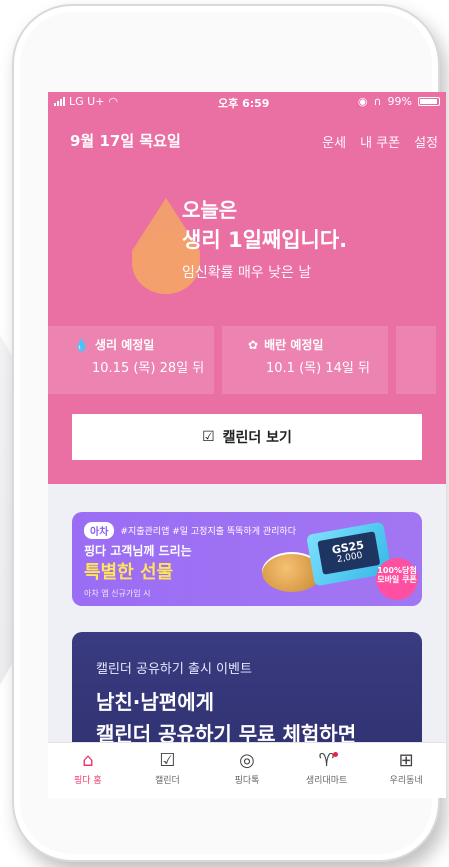  Describe the element at coordinates (244, 103) in the screenshot. I see `status-time: 오후 6:59` at that location.